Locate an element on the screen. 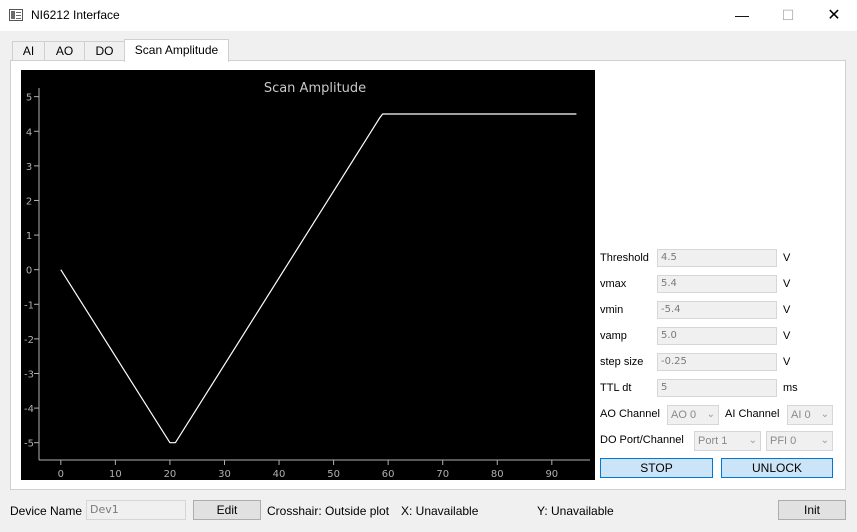 This screenshot has width=857, height=532. vamp-unit: V is located at coordinates (787, 336).